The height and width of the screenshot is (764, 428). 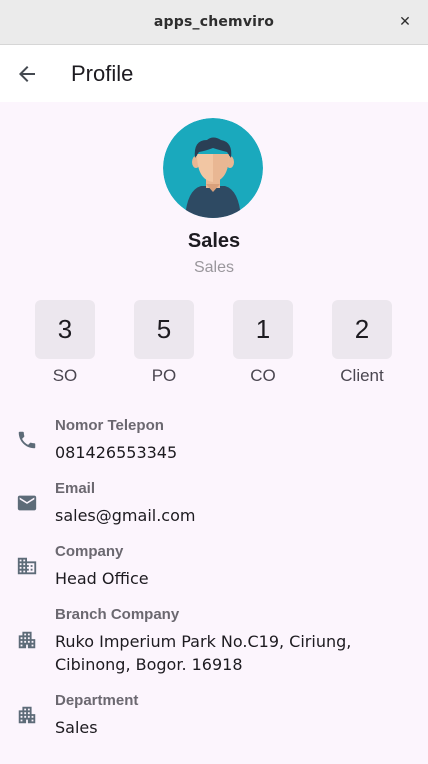 What do you see at coordinates (27, 566) in the screenshot?
I see `business-icon` at bounding box center [27, 566].